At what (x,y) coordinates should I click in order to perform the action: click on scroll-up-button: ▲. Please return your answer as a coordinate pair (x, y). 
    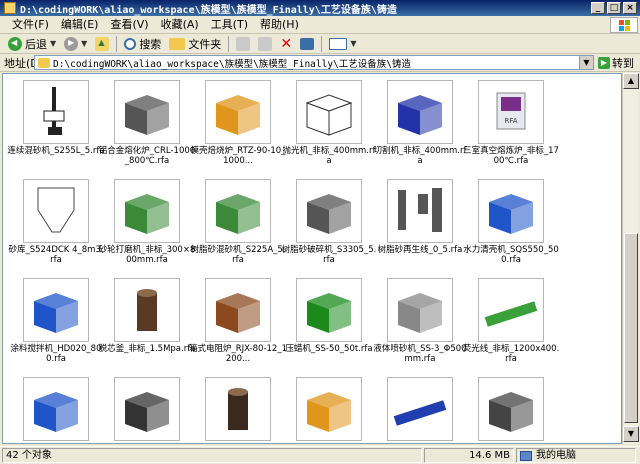
    Looking at the image, I should click on (631, 81).